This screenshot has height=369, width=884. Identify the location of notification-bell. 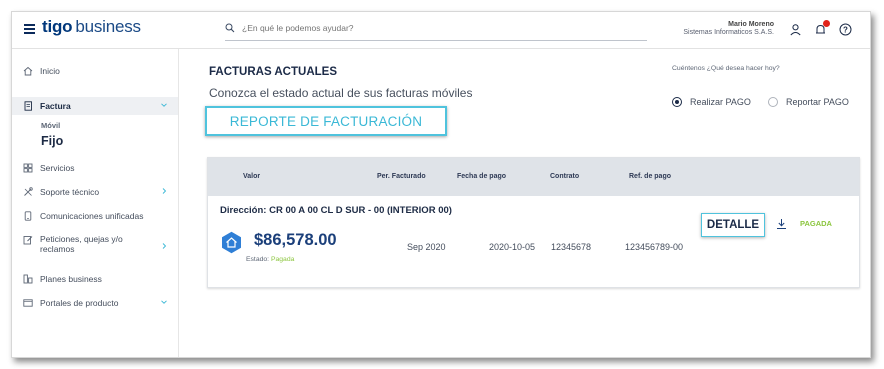
(822, 28).